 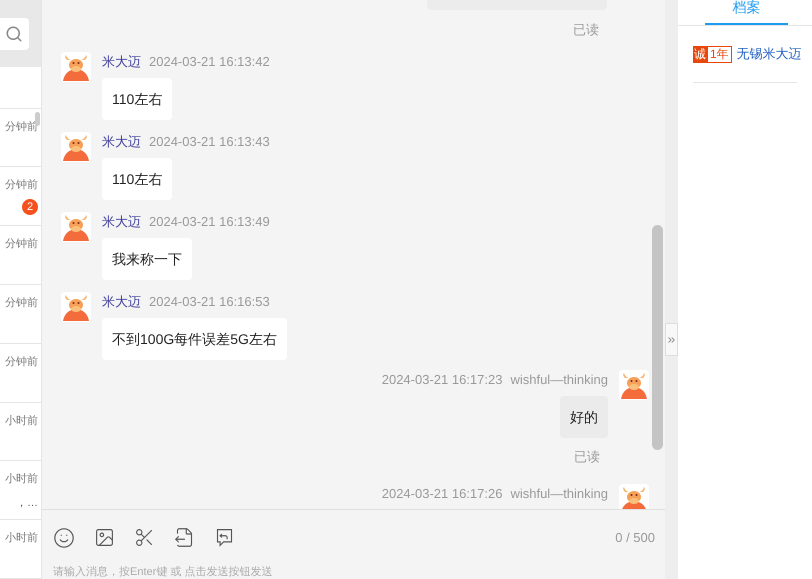 What do you see at coordinates (184, 537) in the screenshot?
I see `document-icon` at bounding box center [184, 537].